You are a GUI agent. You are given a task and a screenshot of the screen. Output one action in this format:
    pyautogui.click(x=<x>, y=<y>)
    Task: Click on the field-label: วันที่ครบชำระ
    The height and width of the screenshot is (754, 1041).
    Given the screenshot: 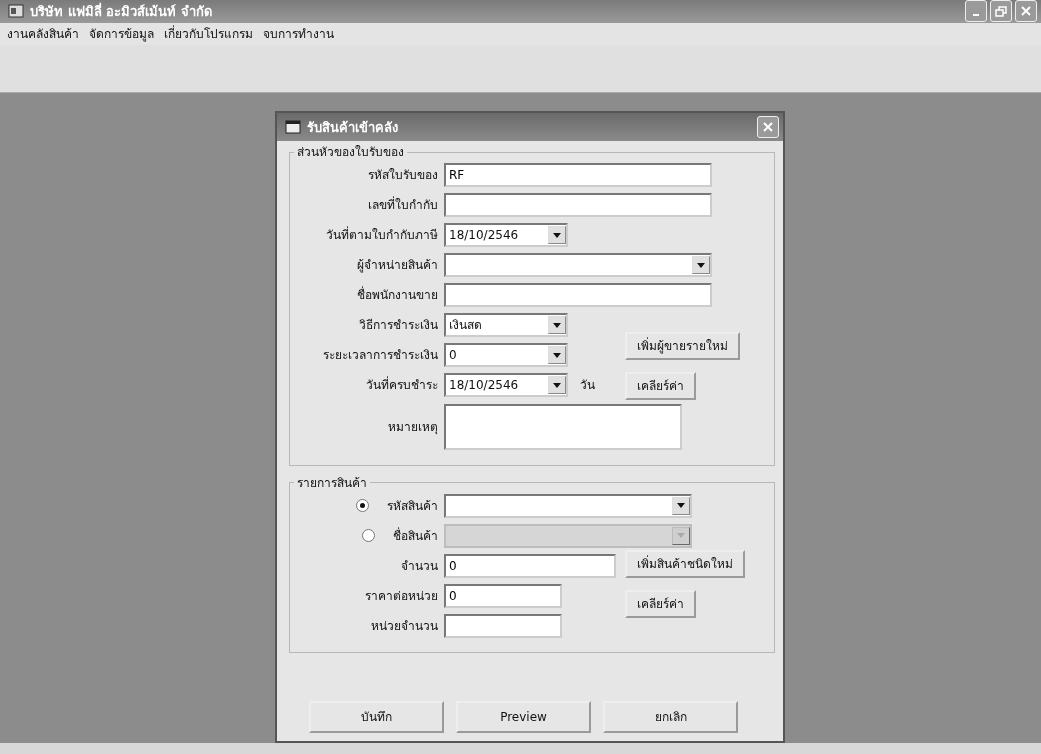 What is the action you would take?
    pyautogui.click(x=401, y=385)
    